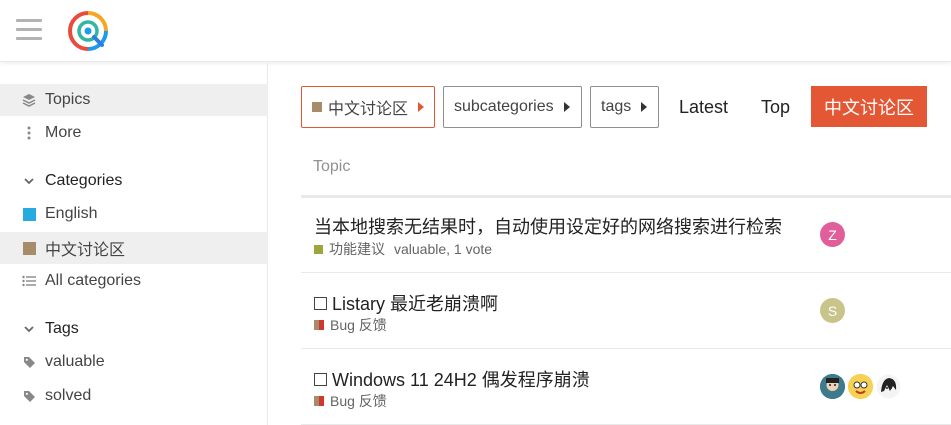  What do you see at coordinates (775, 107) in the screenshot?
I see `nav-top: Top` at bounding box center [775, 107].